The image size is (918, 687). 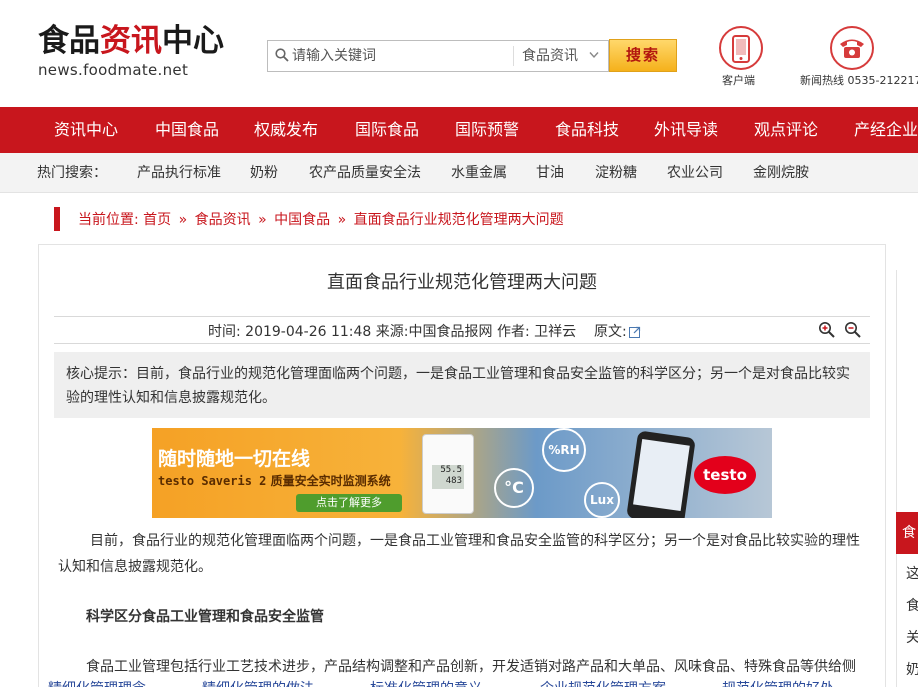 What do you see at coordinates (550, 173) in the screenshot?
I see `hot-search-link: 甘油` at bounding box center [550, 173].